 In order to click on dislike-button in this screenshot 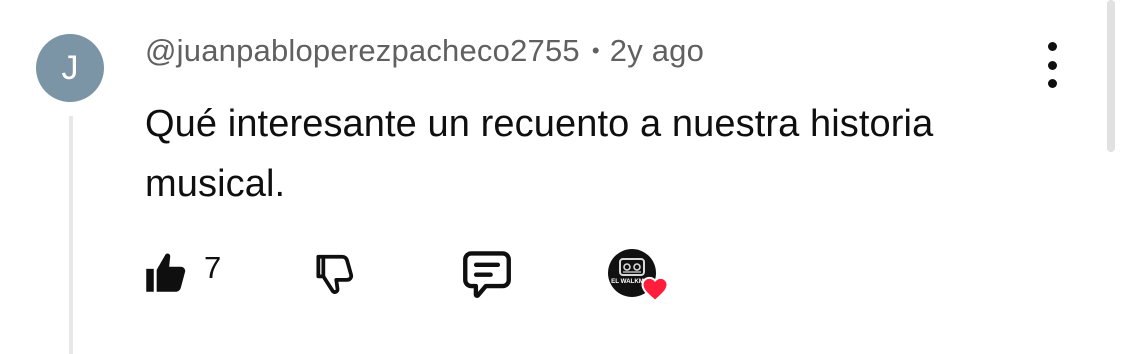, I will do `click(336, 273)`.